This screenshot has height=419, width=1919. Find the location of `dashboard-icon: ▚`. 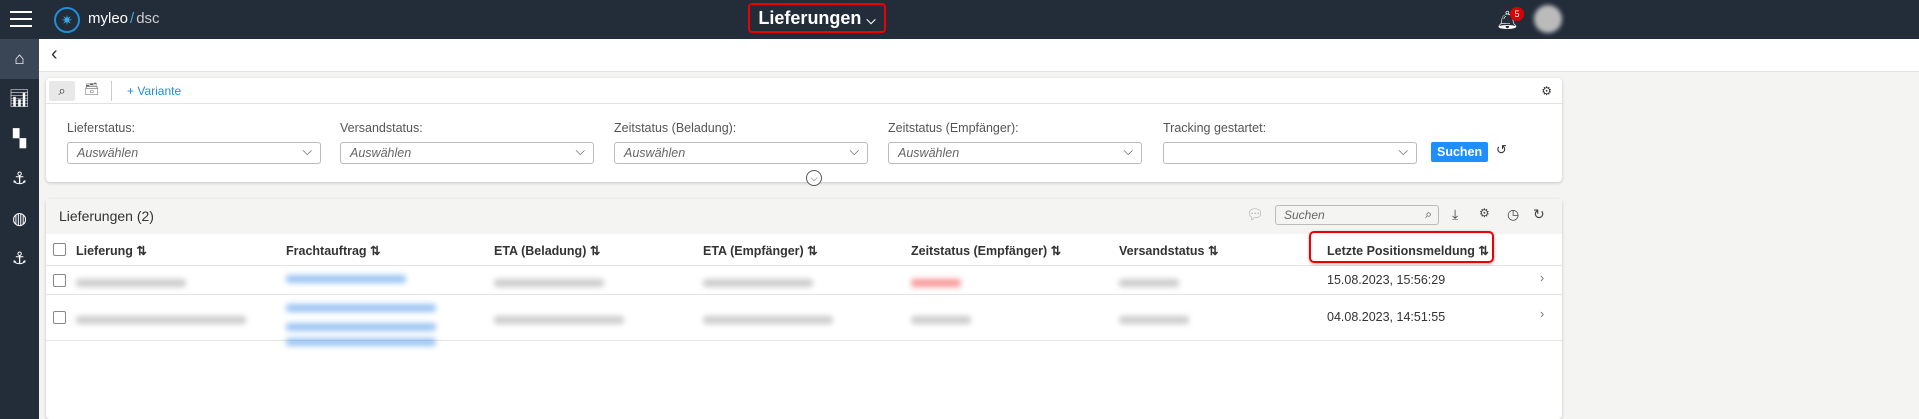

dashboard-icon: ▚ is located at coordinates (19, 139).